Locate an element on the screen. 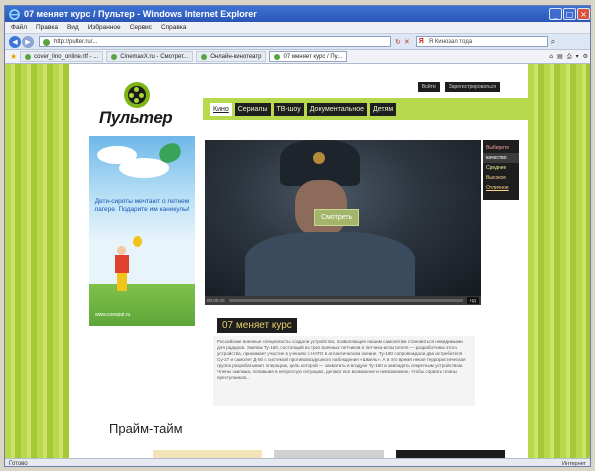 The width and height of the screenshot is (595, 471). nav-series: Сериалы is located at coordinates (252, 109).